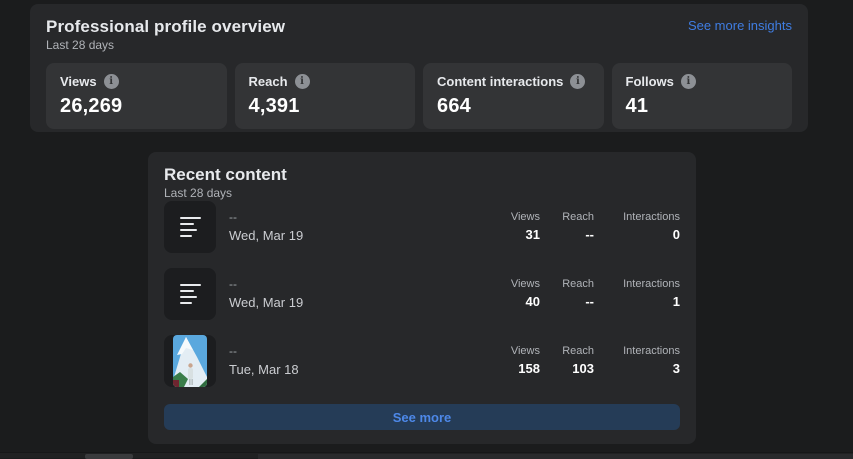  Describe the element at coordinates (136, 96) in the screenshot. I see `stat-tile-views: Views i 26,269` at that location.